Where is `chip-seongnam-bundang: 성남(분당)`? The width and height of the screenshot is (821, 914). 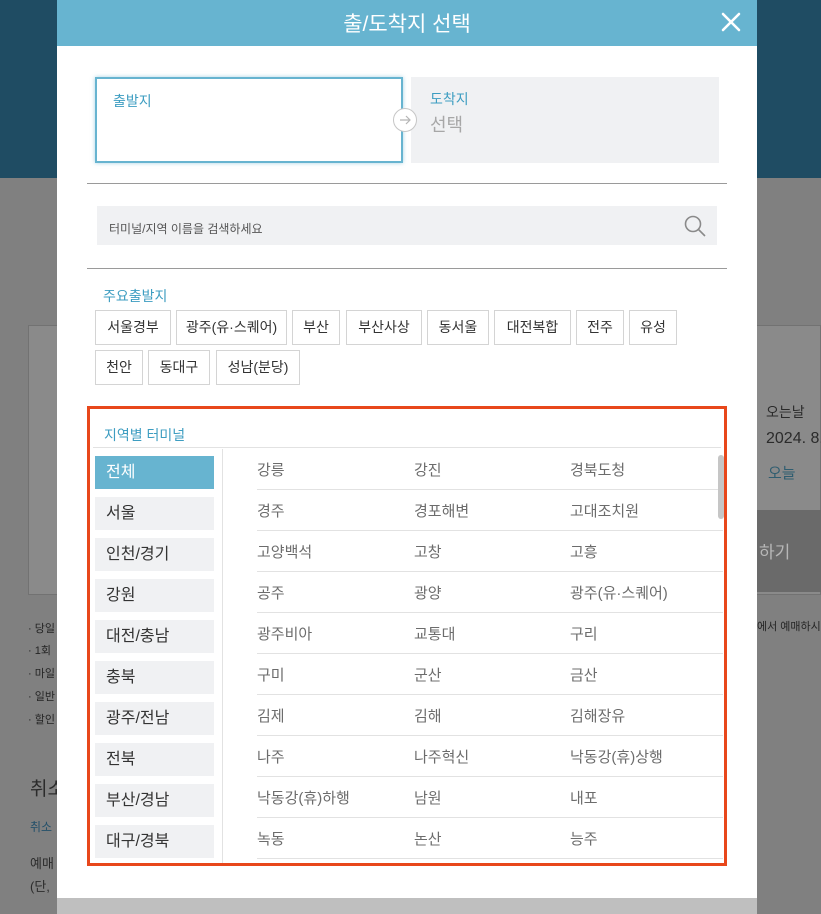
chip-seongnam-bundang: 성남(분당) is located at coordinates (258, 367).